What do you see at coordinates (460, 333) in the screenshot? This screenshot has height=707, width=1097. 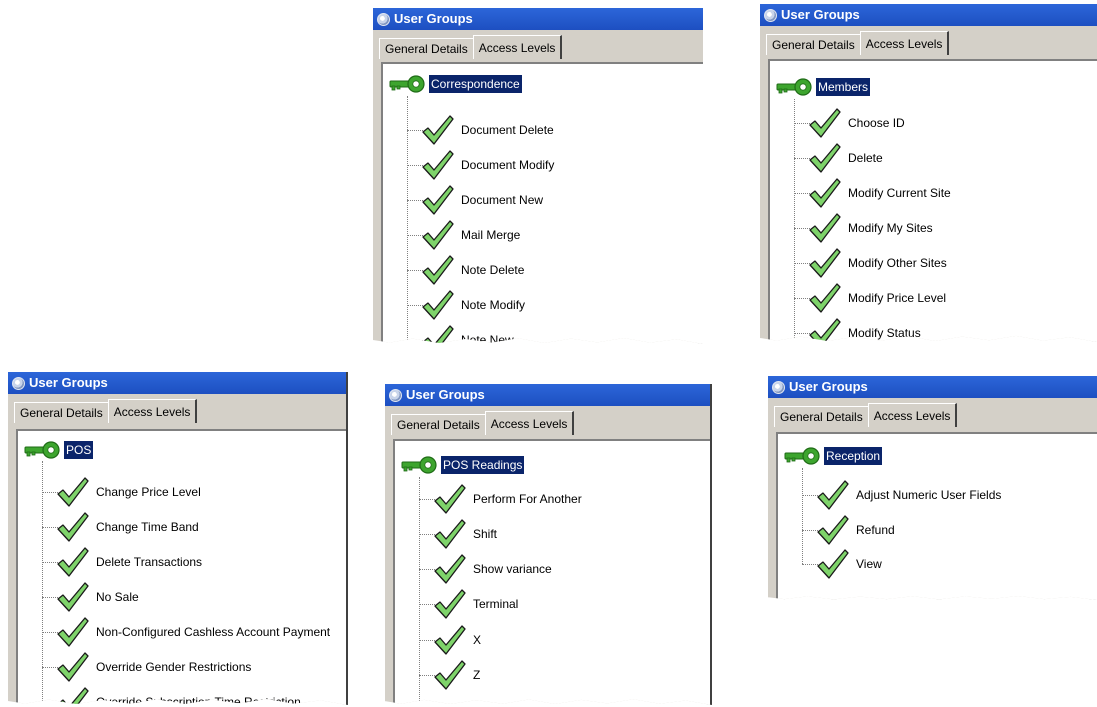 I see `tree-item: Note New` at bounding box center [460, 333].